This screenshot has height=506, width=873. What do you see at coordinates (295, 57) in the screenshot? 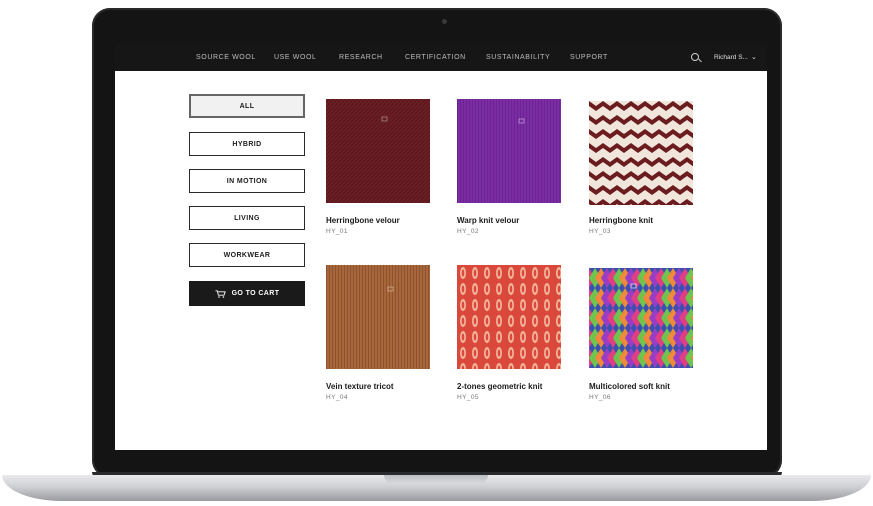
I see `nav-use-wool: USE WOOL` at bounding box center [295, 57].